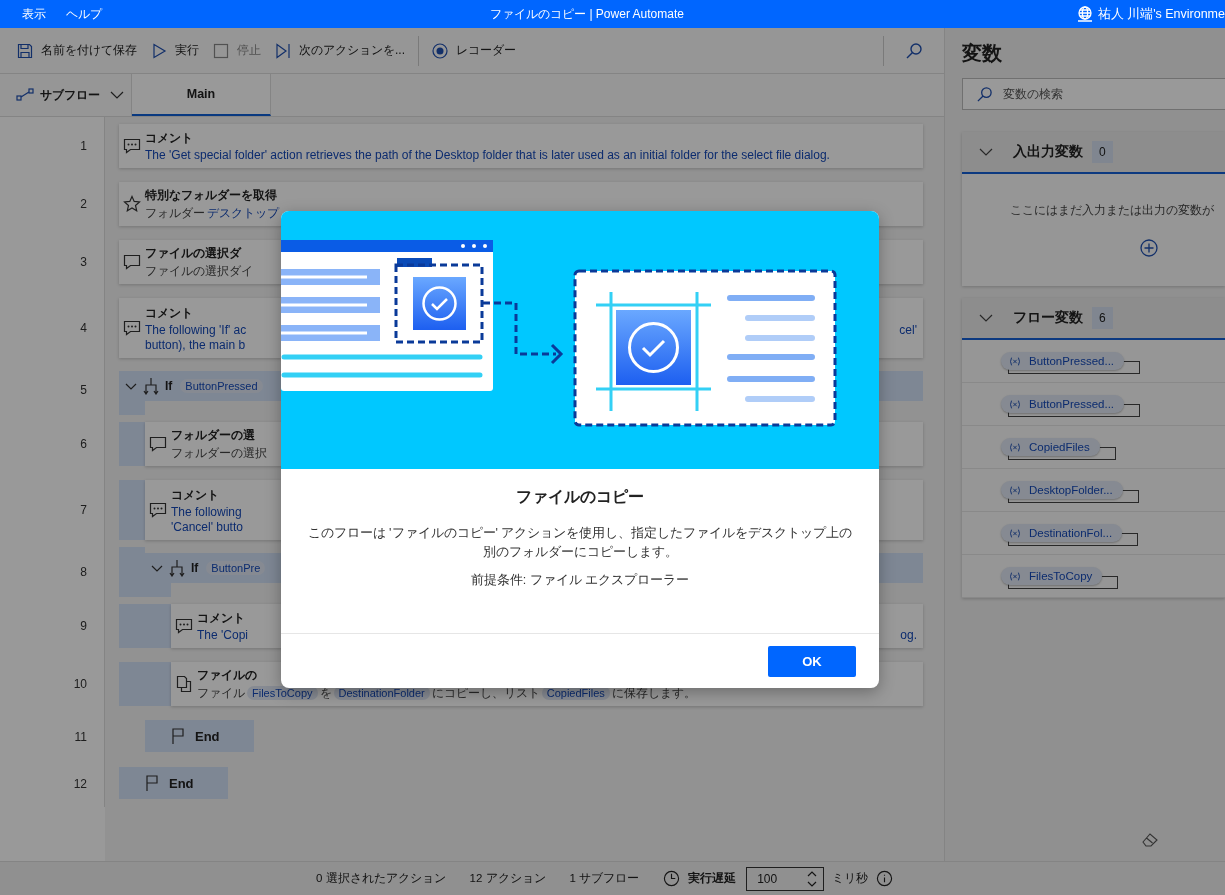 The height and width of the screenshot is (895, 1225). Describe the element at coordinates (507, 878) in the screenshot. I see `status-text: 12 アクション` at that location.